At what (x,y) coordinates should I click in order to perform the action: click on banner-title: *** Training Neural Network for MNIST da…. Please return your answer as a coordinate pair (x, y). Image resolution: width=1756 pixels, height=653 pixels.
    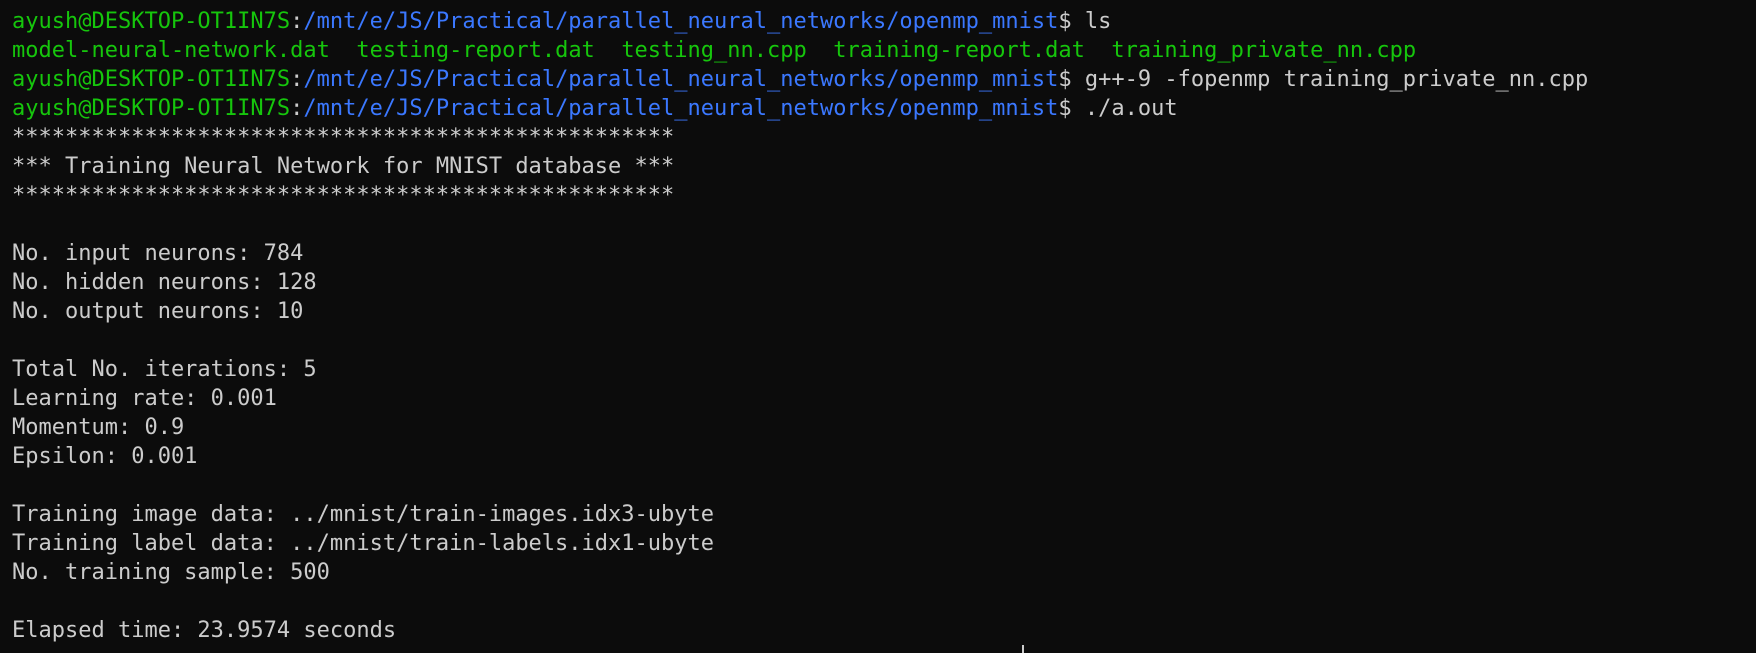
    Looking at the image, I should click on (343, 166).